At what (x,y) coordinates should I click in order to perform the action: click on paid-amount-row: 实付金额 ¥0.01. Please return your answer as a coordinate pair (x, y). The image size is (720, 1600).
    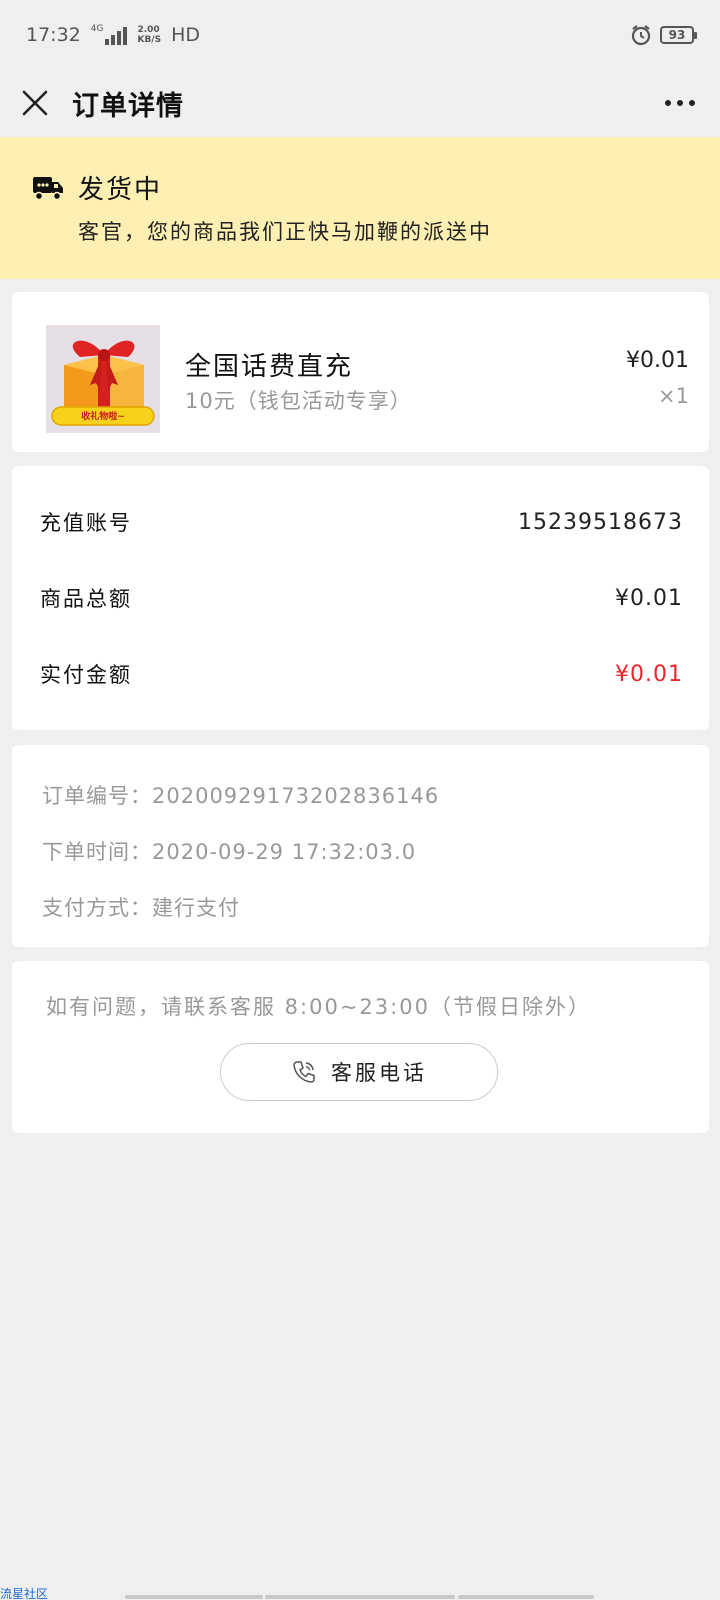
    Looking at the image, I should click on (361, 674).